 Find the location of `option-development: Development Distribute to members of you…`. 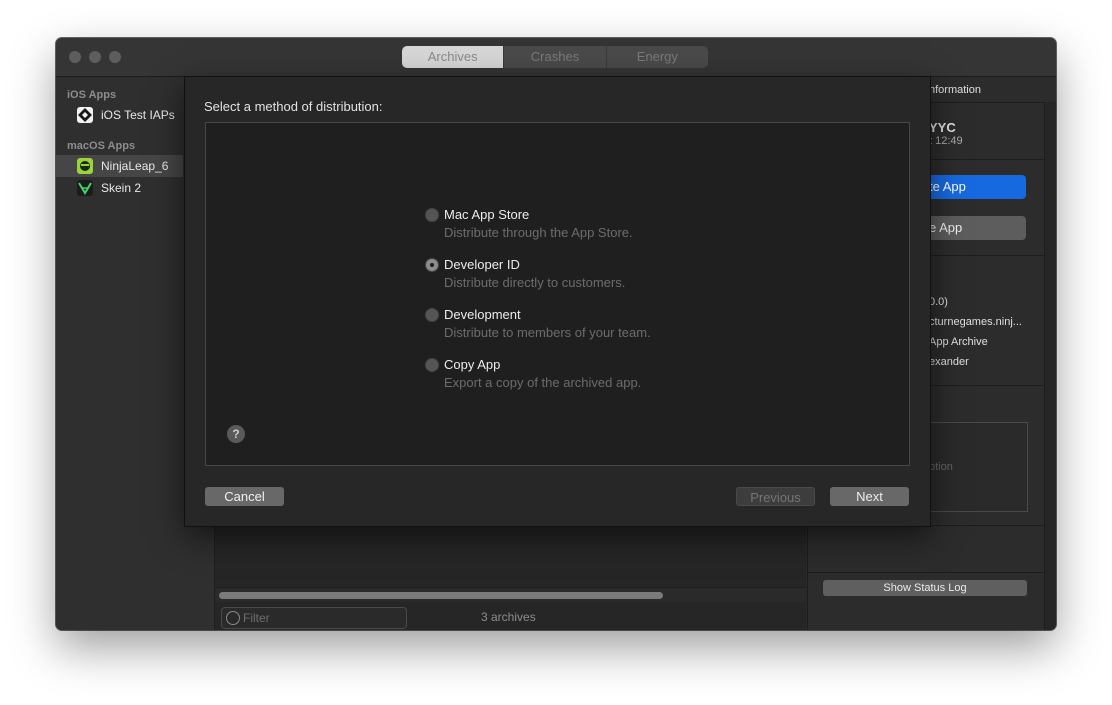

option-development: Development Distribute to members of you… is located at coordinates (575, 327).